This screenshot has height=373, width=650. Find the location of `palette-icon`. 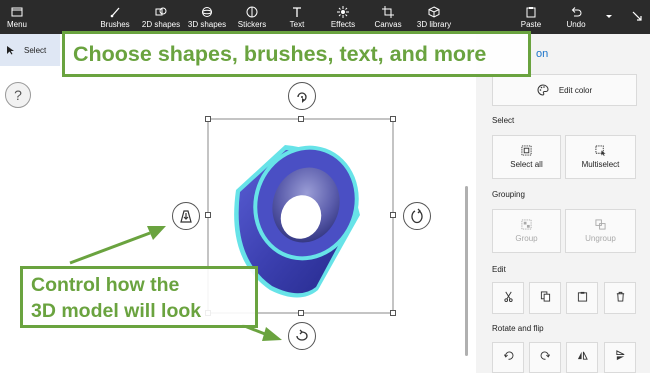

palette-icon is located at coordinates (543, 90).